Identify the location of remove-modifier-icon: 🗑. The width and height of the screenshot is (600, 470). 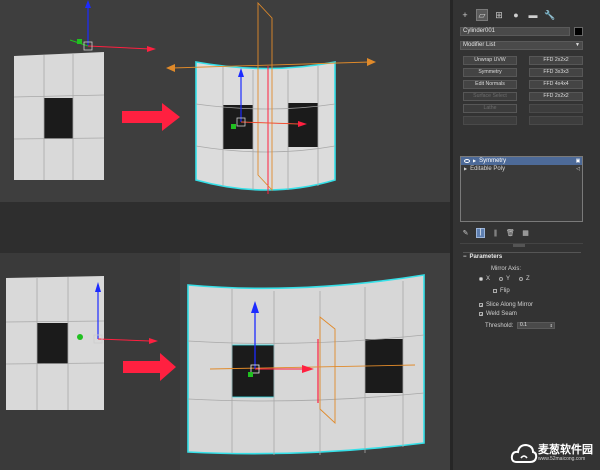
(510, 233).